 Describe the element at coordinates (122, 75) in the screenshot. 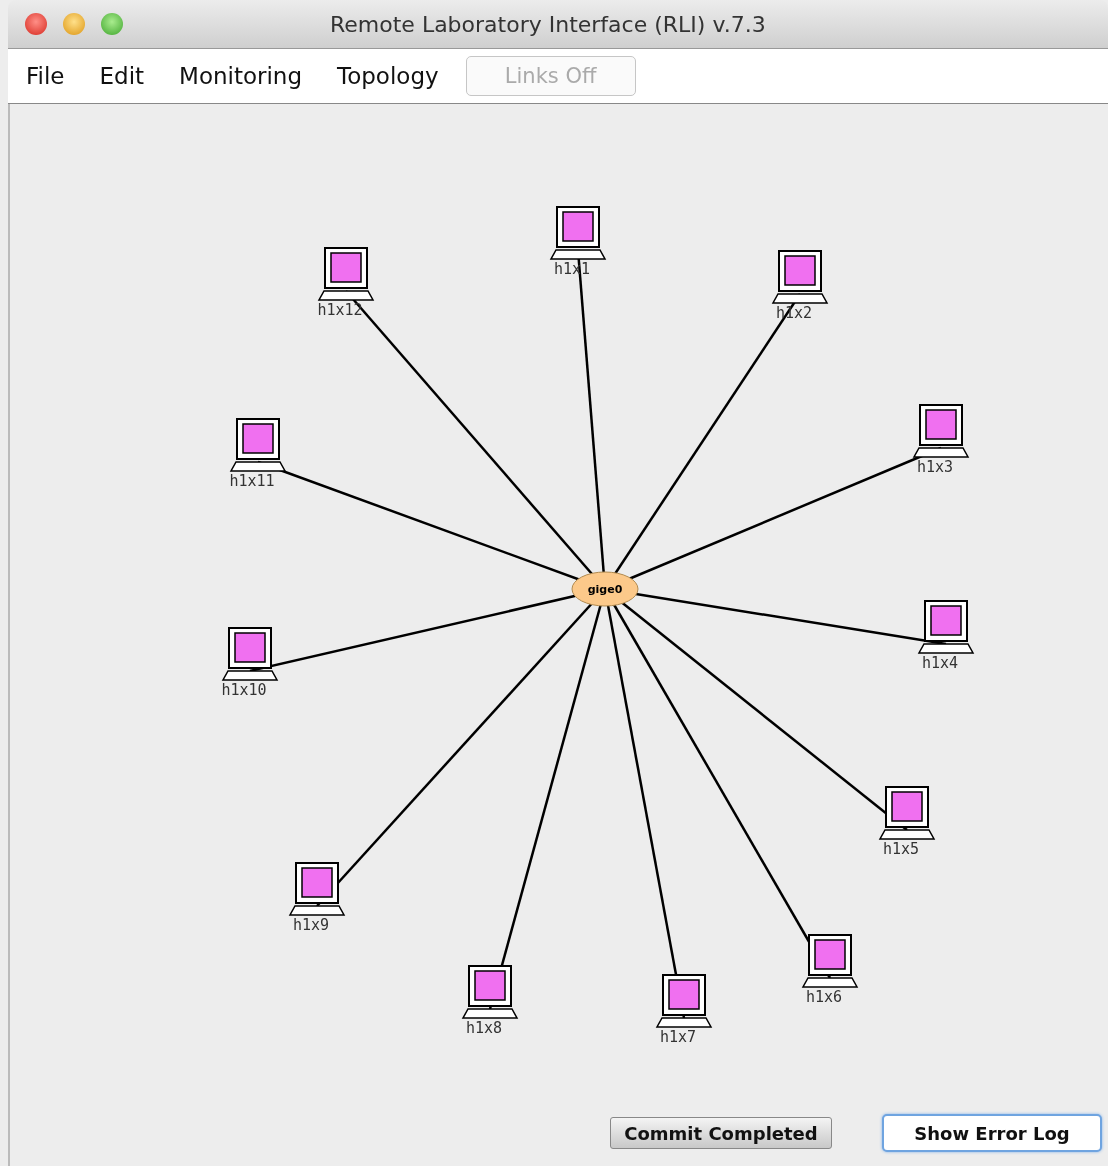

I see `menu-item: Edit` at that location.